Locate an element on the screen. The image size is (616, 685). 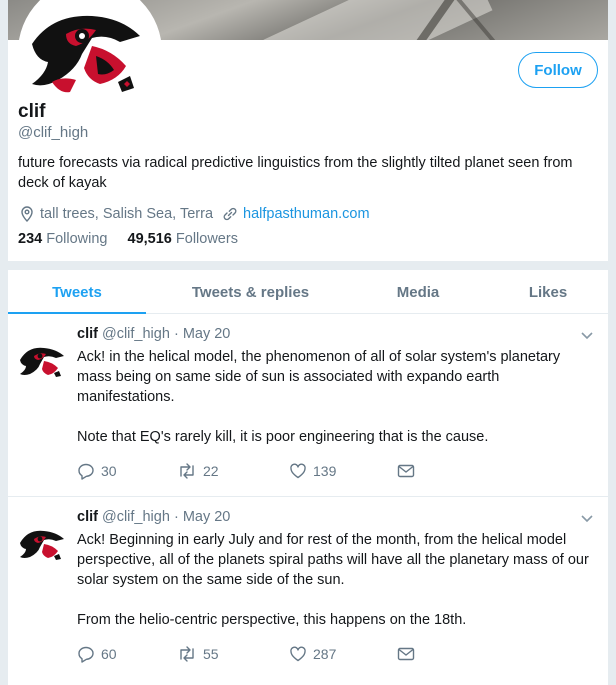
tab-tweets: Tweets is located at coordinates (77, 292).